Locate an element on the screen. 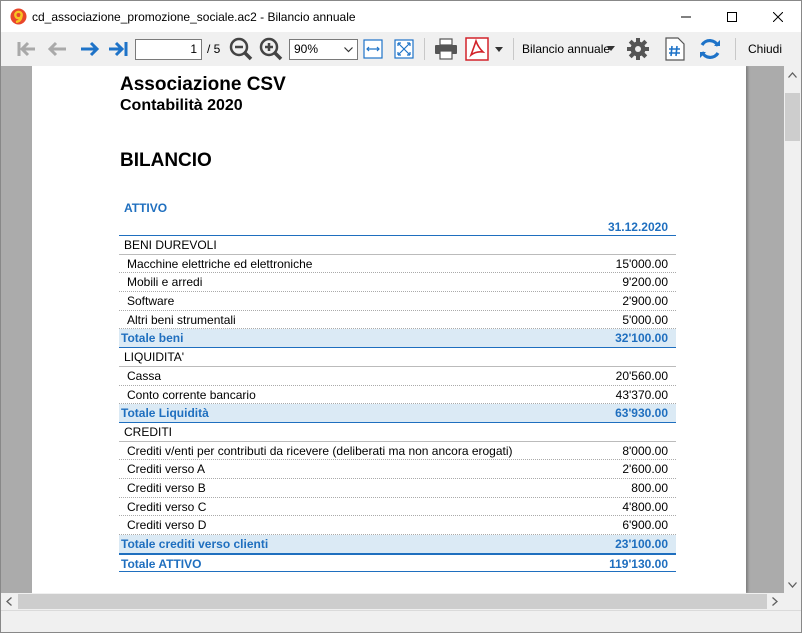 The width and height of the screenshot is (802, 633). row-label: Totale beni is located at coordinates (152, 338).